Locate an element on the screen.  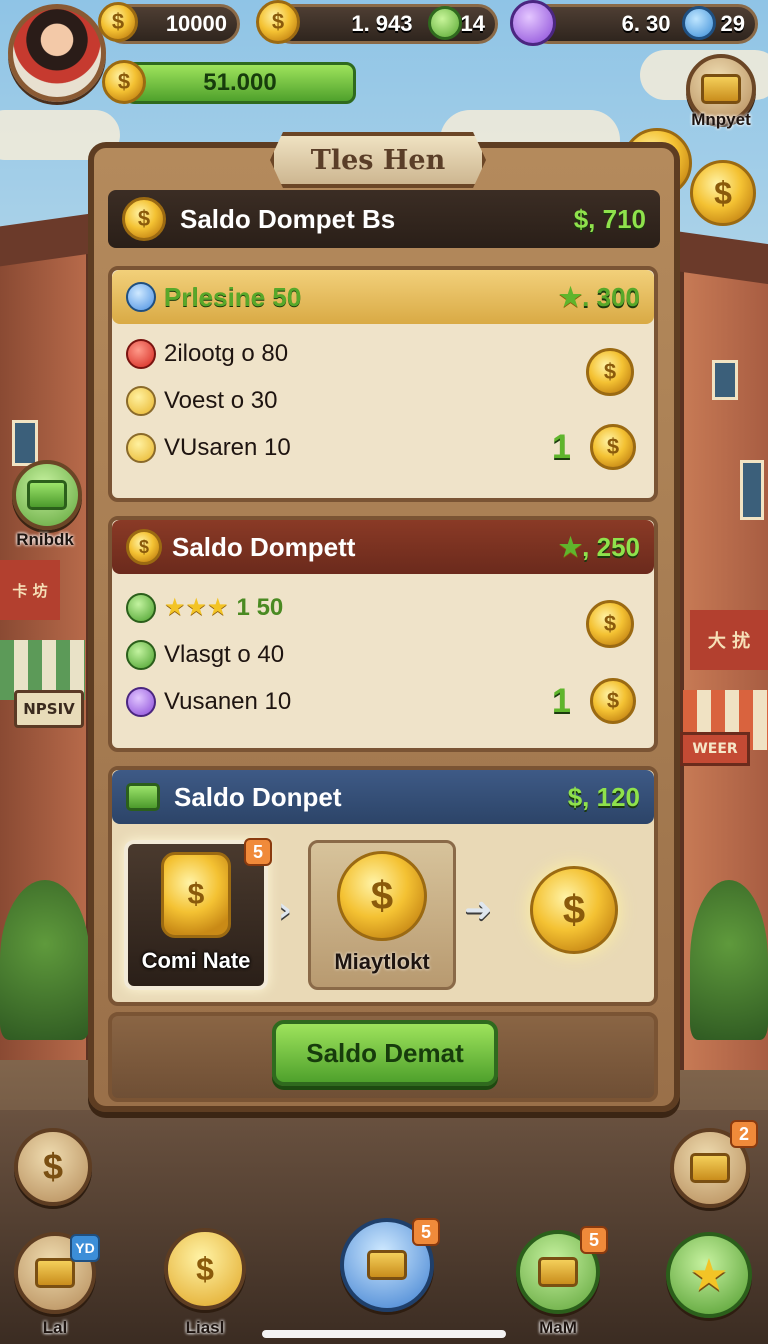
main-balance-header: $ Saldo Dompet Bs $, 710 is located at coordinates (384, 219).